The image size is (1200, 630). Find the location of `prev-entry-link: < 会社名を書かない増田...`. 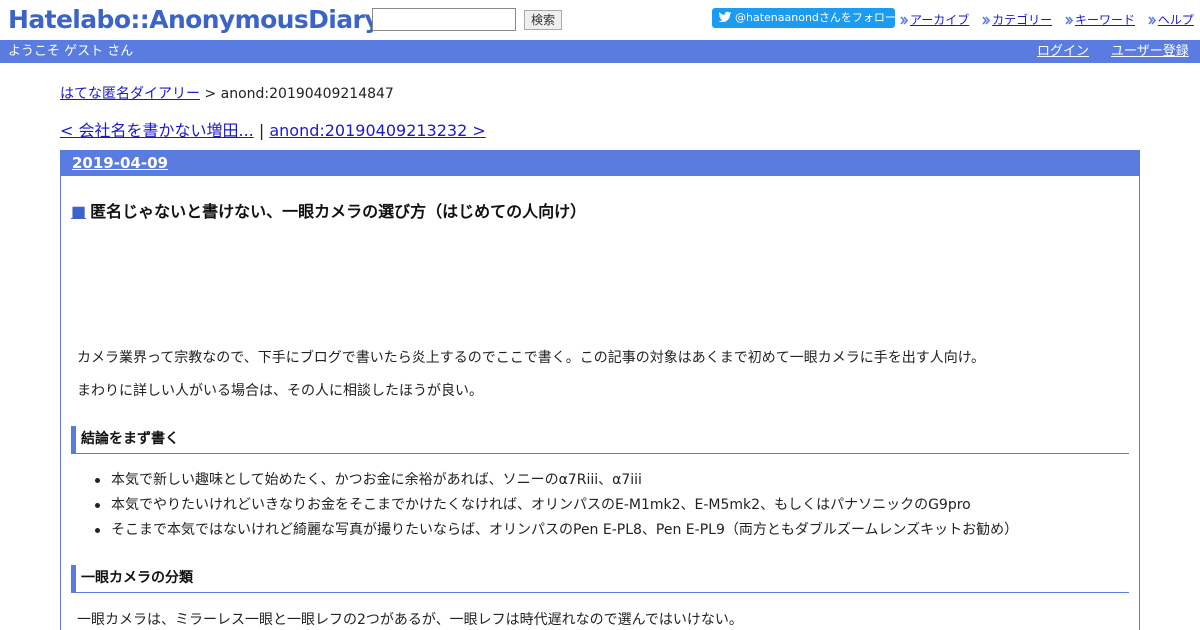

prev-entry-link: < 会社名を書かない増田... is located at coordinates (157, 130).